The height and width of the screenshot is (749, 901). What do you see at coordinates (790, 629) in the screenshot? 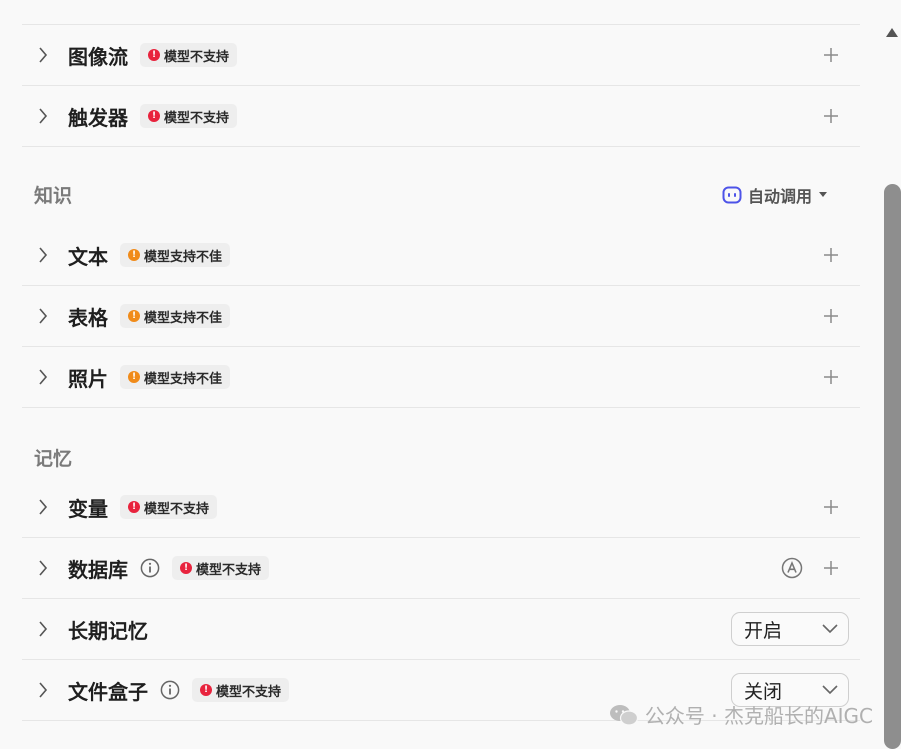
I see `long-term-memory-select: 开启` at bounding box center [790, 629].